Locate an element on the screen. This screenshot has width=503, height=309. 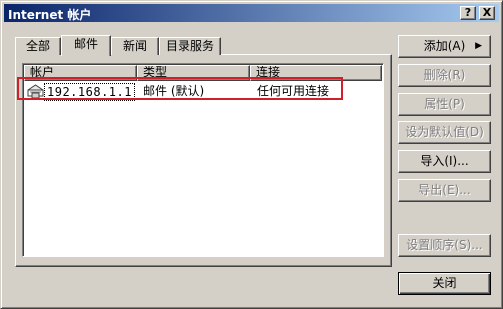
close-button: 关闭 is located at coordinates (444, 283).